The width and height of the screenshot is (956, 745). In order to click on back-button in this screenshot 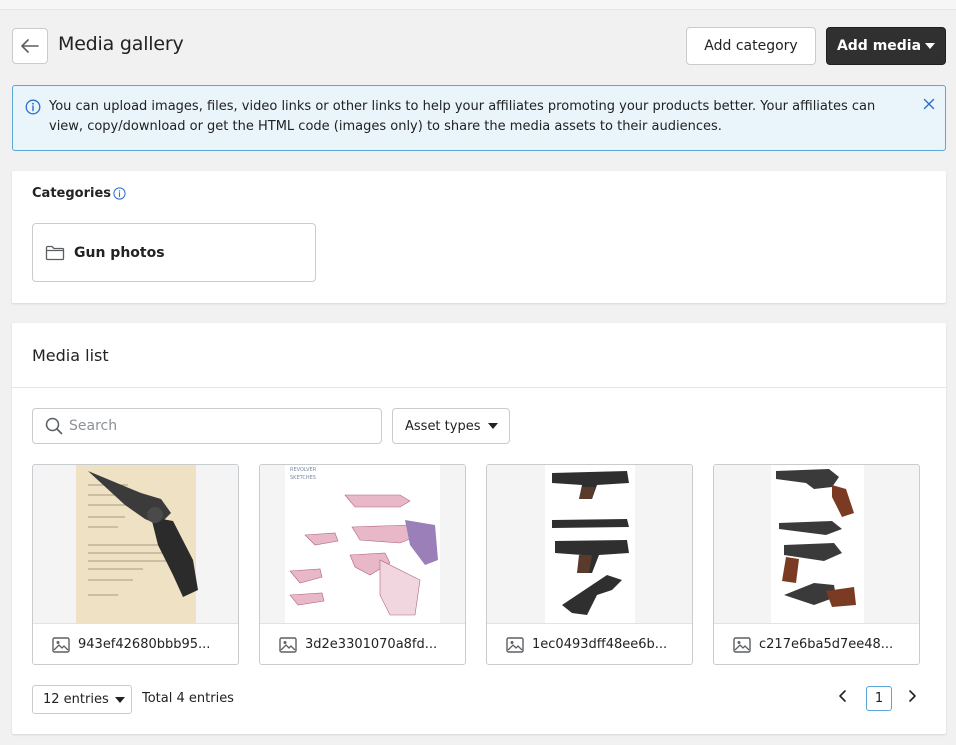, I will do `click(30, 46)`.